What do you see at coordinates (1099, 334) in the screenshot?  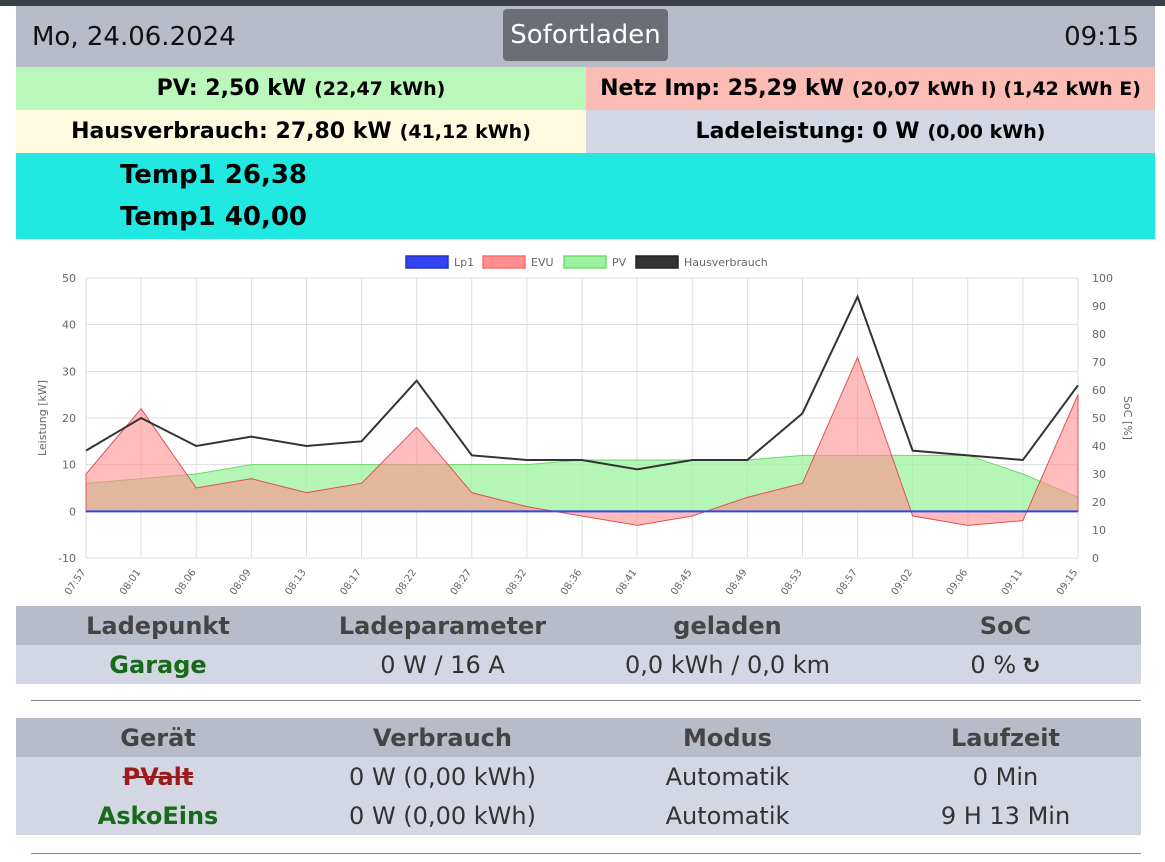 I see `y2-tick-label: 80` at bounding box center [1099, 334].